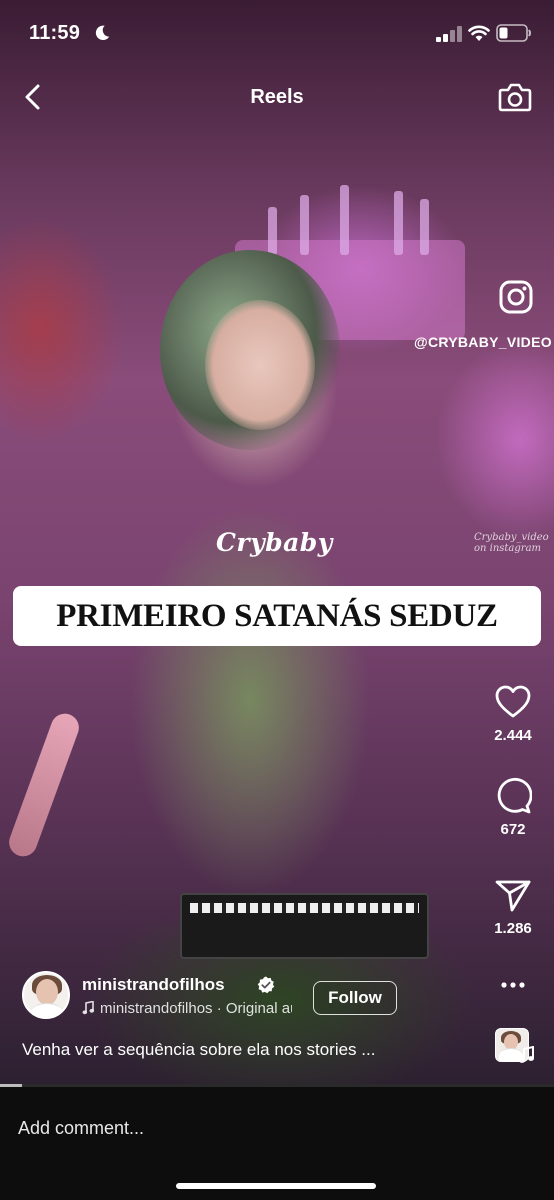  Describe the element at coordinates (274, 542) in the screenshot. I see `crybaby-logo: Crybaby` at that location.